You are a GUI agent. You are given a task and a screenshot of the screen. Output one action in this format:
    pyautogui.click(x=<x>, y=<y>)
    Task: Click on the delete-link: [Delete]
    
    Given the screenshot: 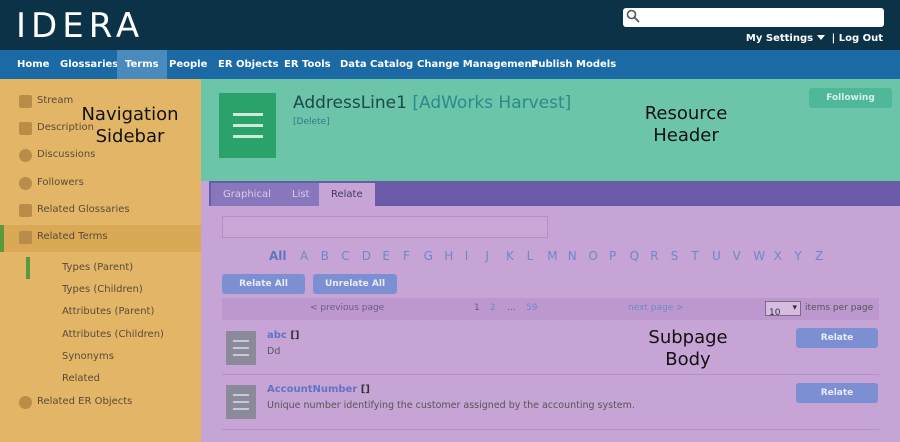 What is the action you would take?
    pyautogui.click(x=311, y=122)
    